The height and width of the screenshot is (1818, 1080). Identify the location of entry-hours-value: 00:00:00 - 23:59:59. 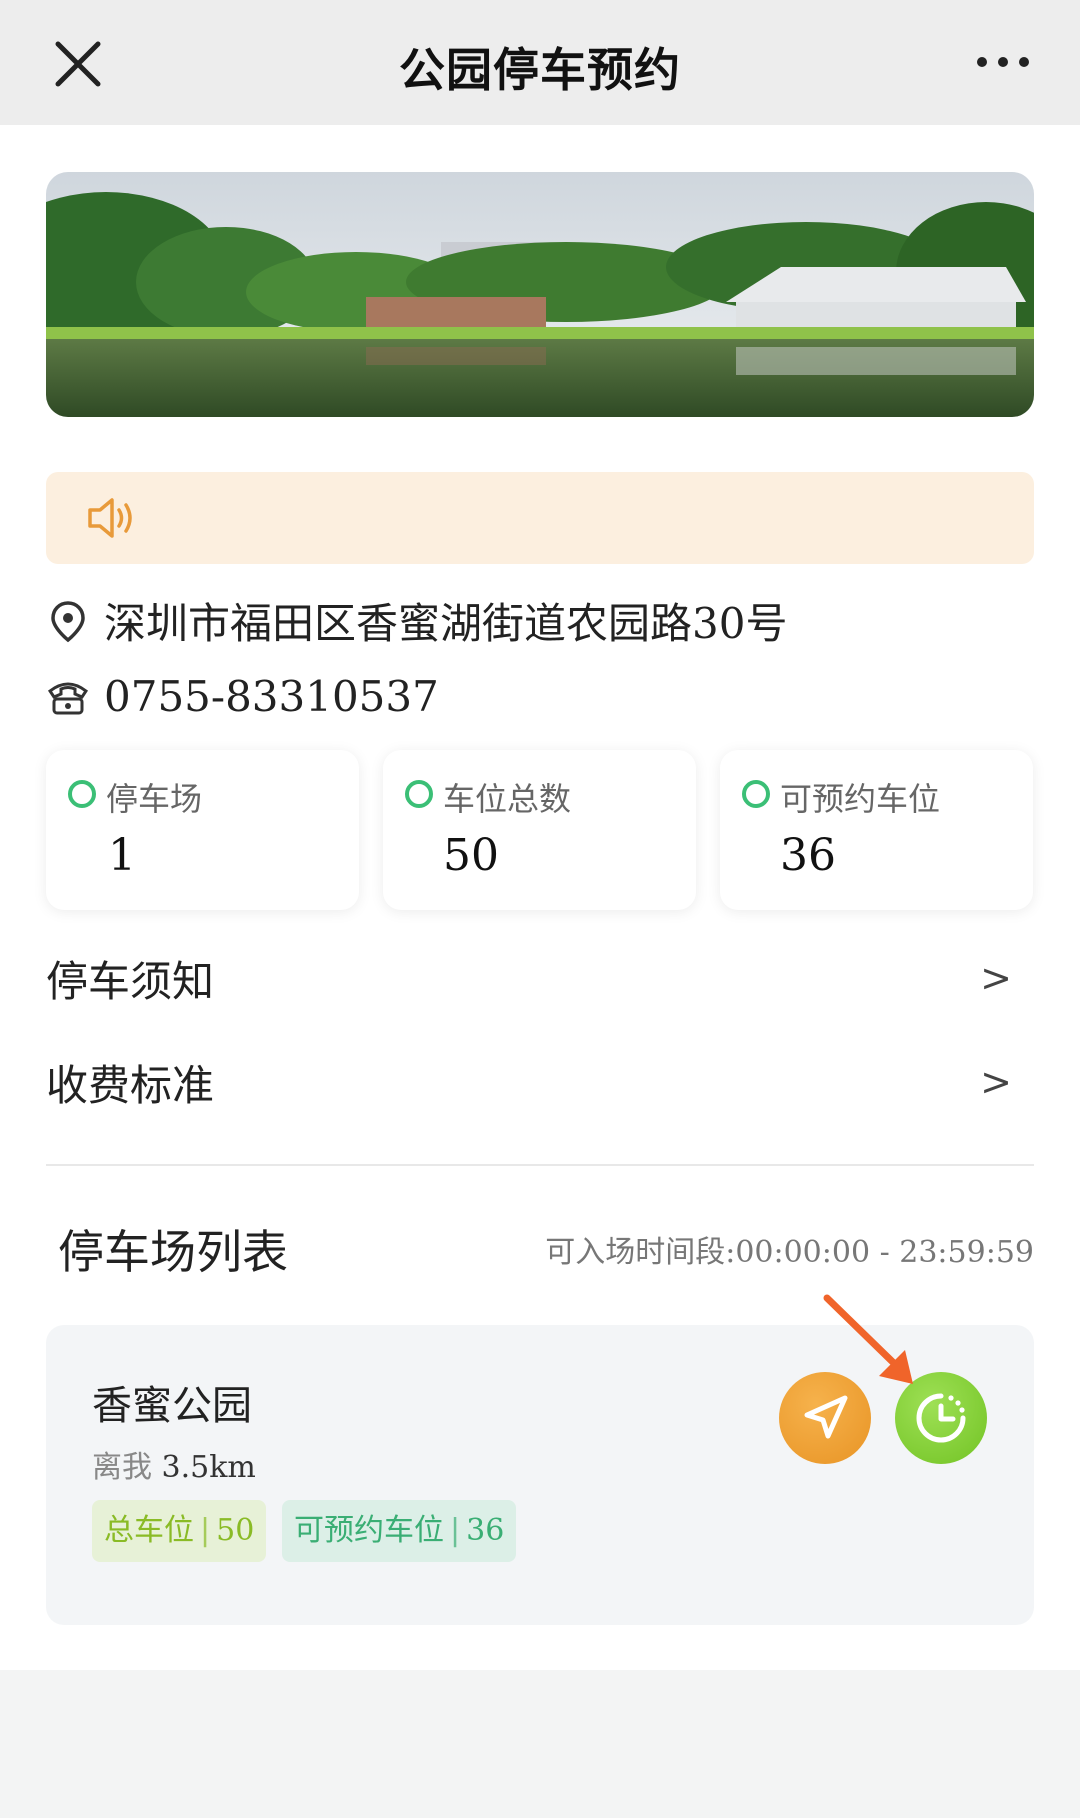
(884, 1252).